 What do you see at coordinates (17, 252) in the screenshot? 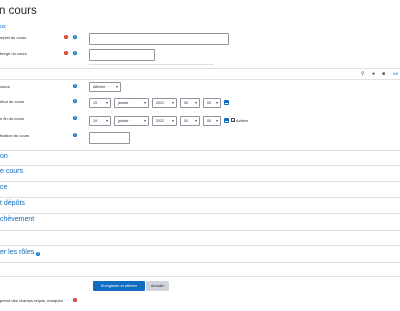
I see `section-header: er les rôles` at bounding box center [17, 252].